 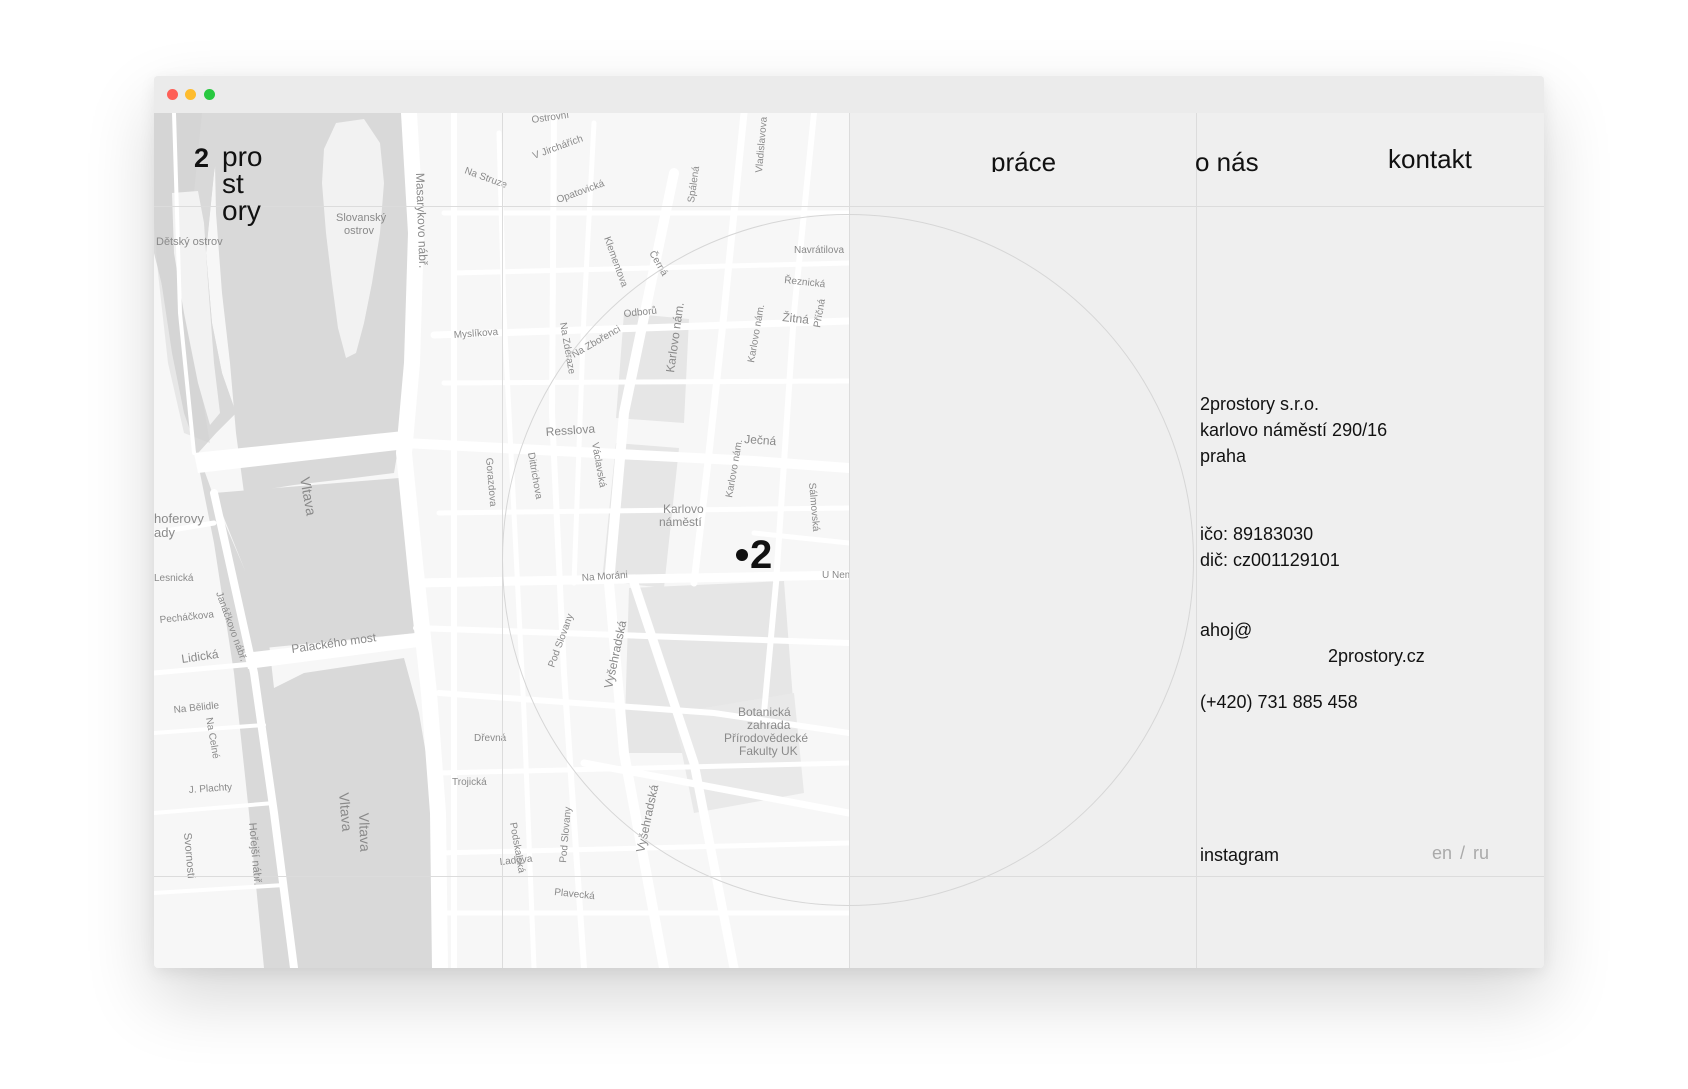 I want to click on company-name: 2prostory s.r.o., so click(x=1260, y=404).